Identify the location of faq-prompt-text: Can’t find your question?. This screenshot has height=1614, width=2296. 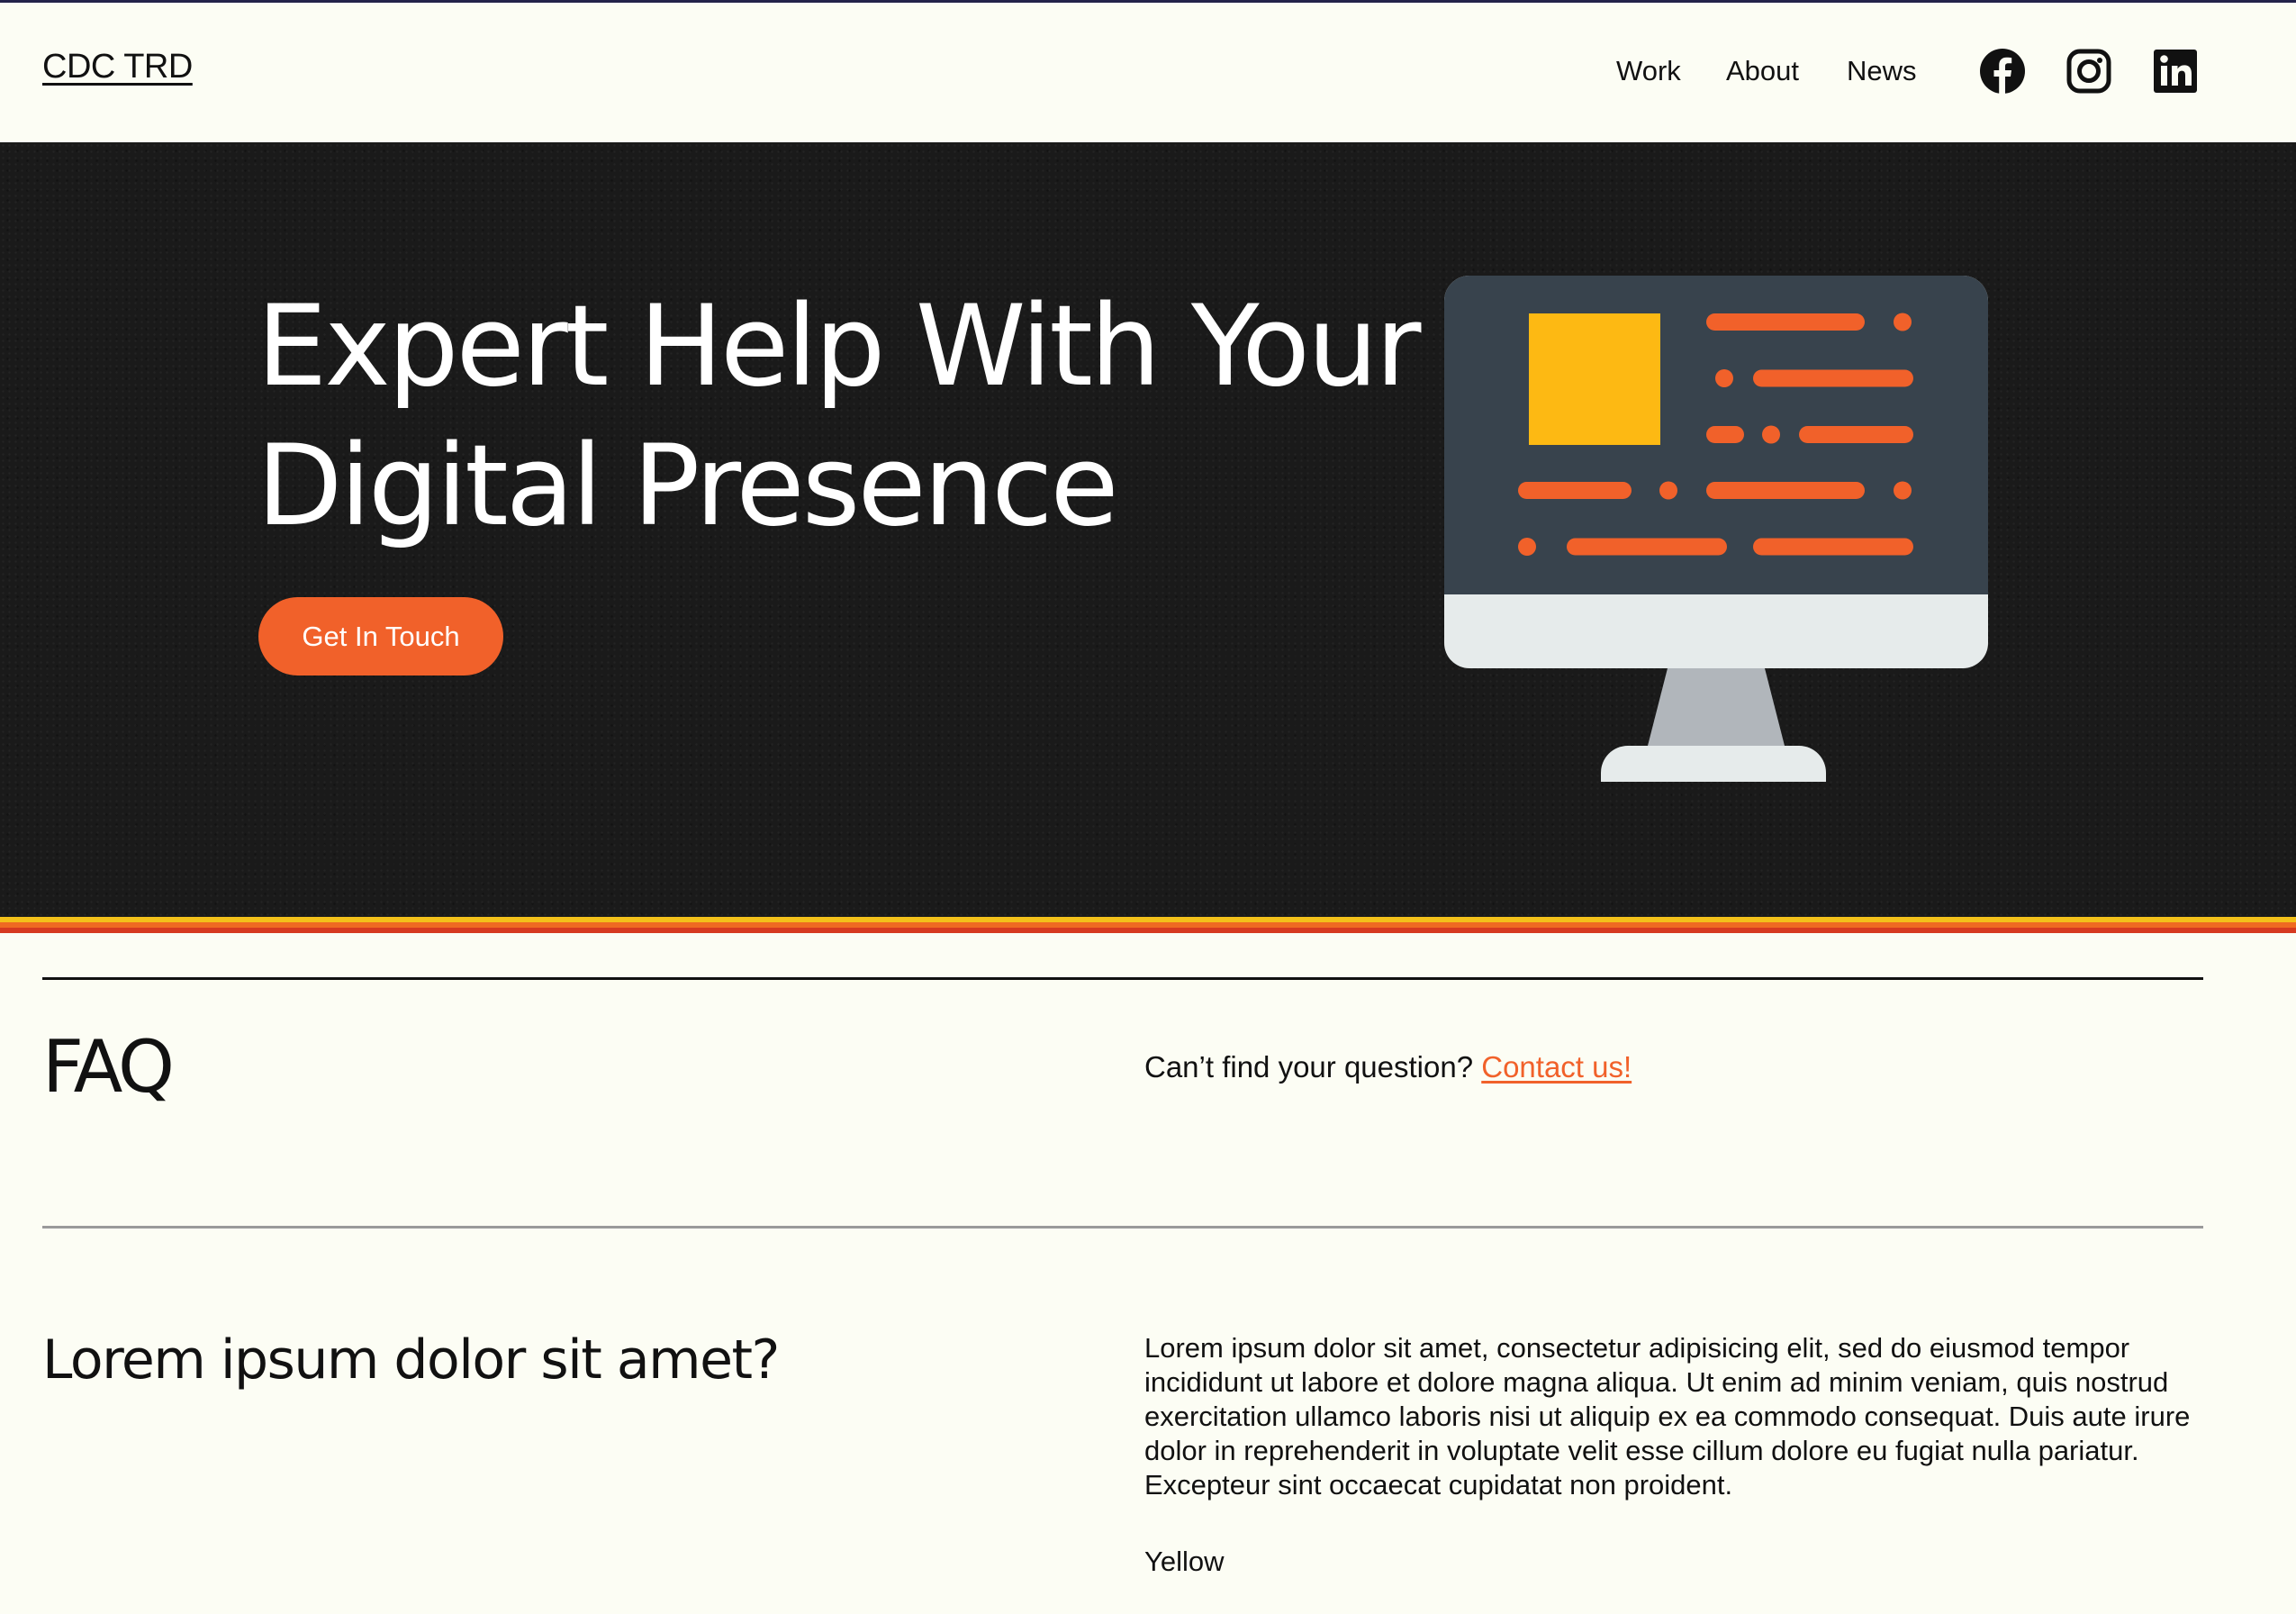
(1309, 1067).